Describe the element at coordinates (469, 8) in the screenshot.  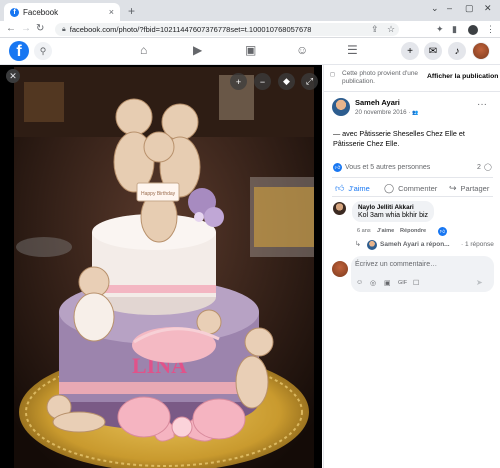
I see `maximize-button: ▢` at that location.